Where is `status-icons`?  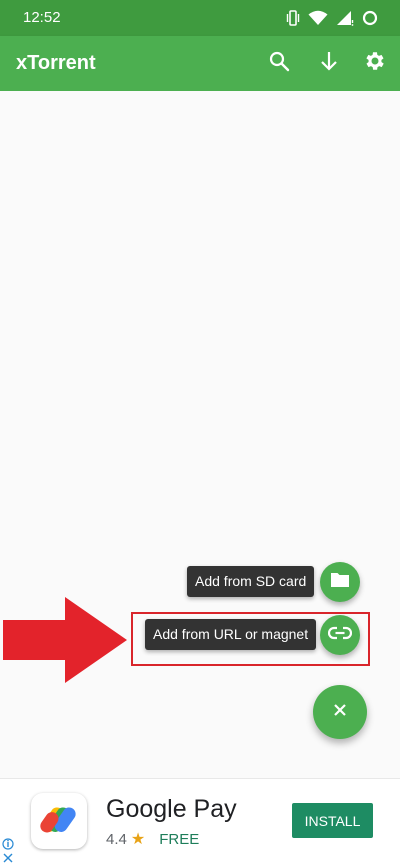
status-icons is located at coordinates (332, 18).